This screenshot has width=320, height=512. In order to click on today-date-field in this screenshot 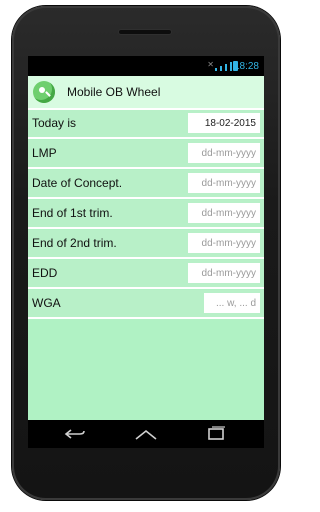, I will do `click(224, 123)`.